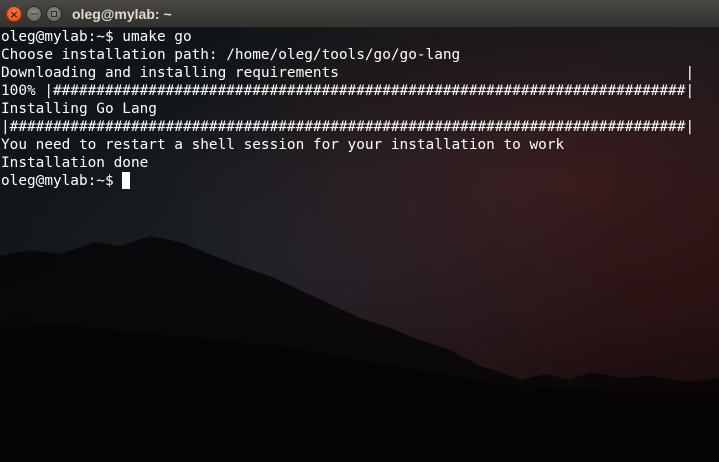 The height and width of the screenshot is (462, 719). I want to click on title-bar: × — oleg@mylab: ~, so click(359, 14).